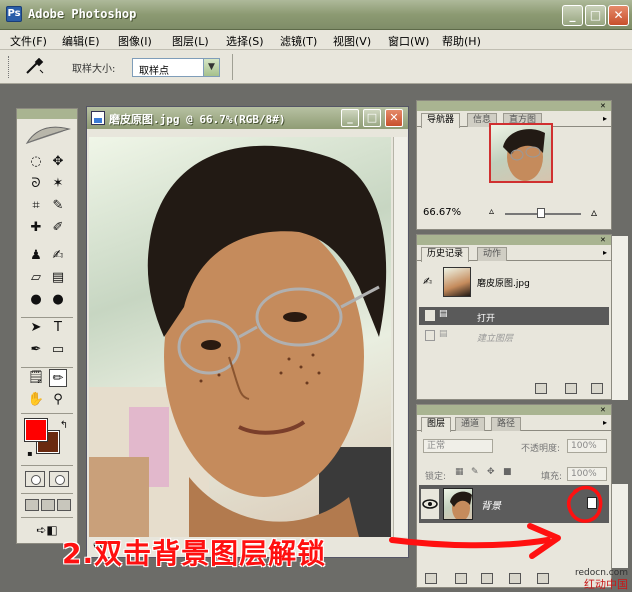 The height and width of the screenshot is (592, 632). Describe the element at coordinates (298, 41) in the screenshot. I see `menu-filter: 滤镜(T)` at that location.